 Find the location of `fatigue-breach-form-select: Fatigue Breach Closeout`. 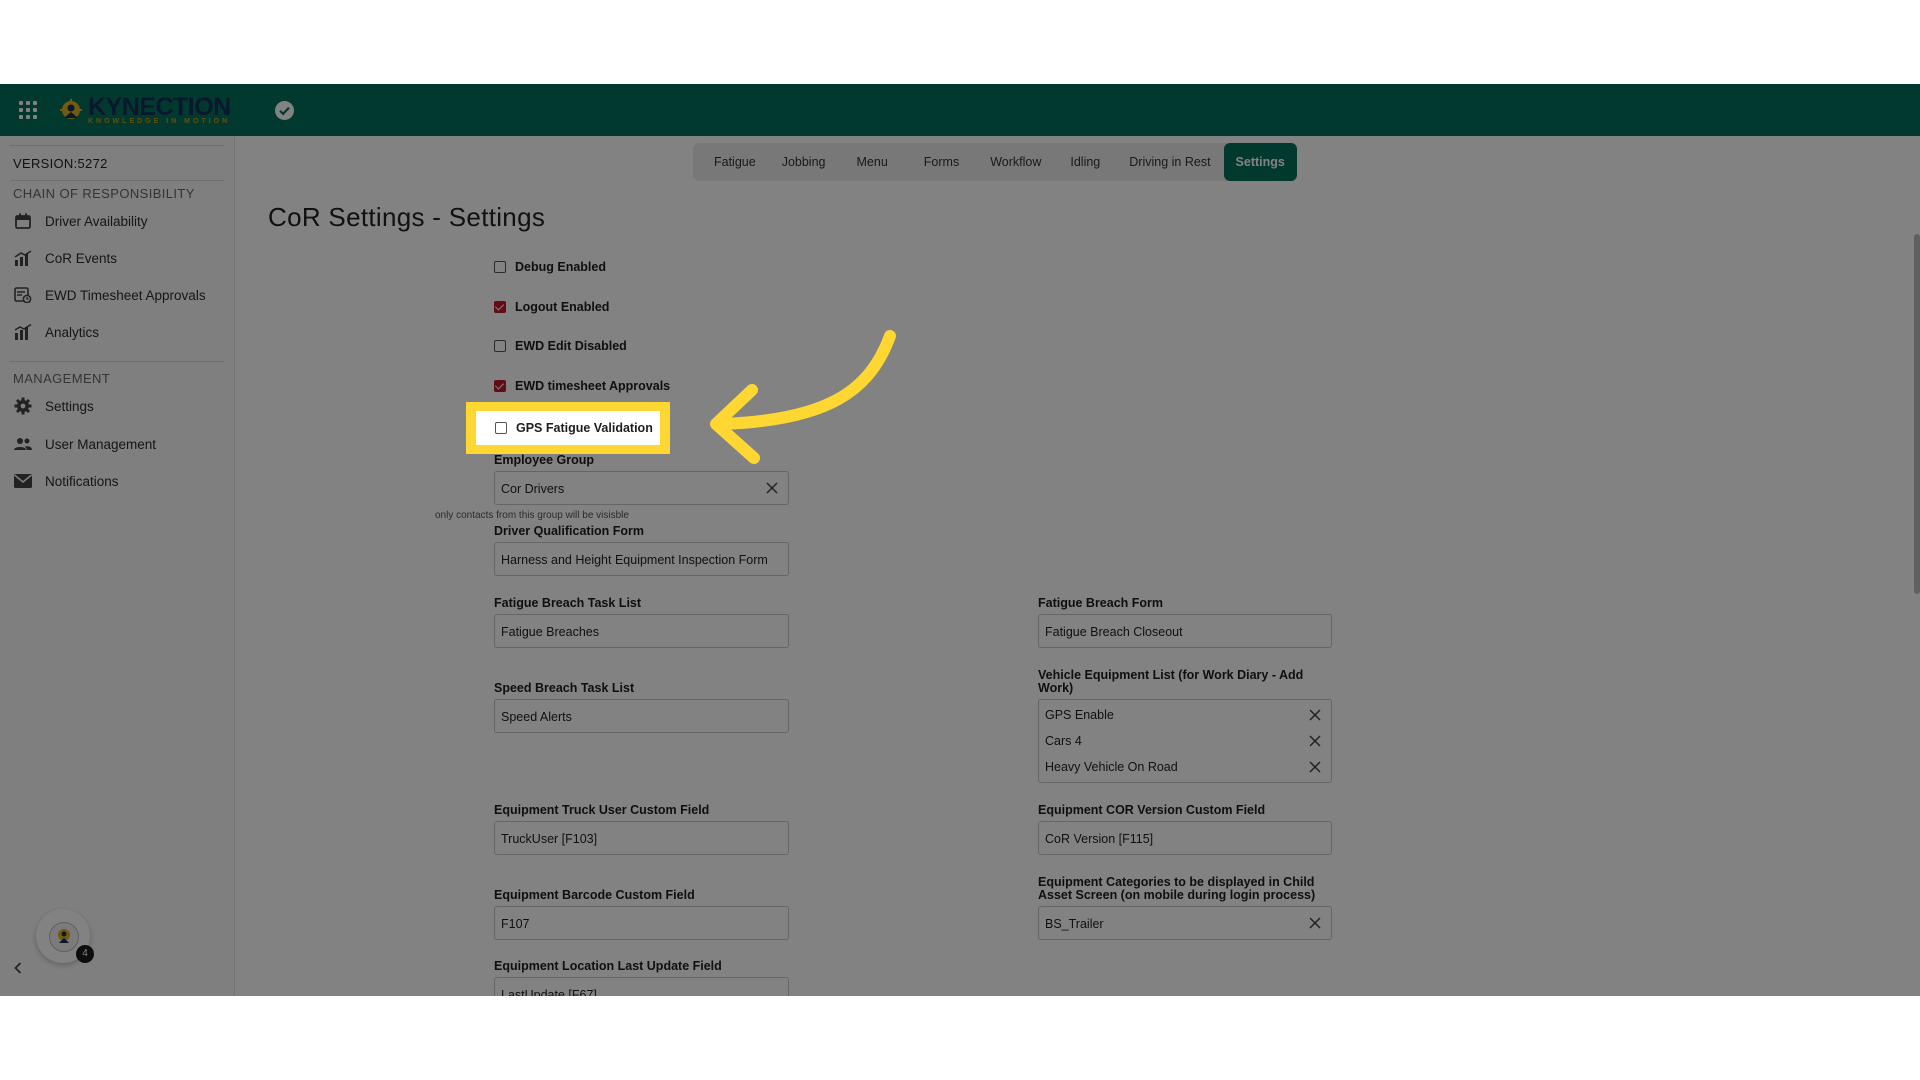

fatigue-breach-form-select: Fatigue Breach Closeout is located at coordinates (1185, 631).